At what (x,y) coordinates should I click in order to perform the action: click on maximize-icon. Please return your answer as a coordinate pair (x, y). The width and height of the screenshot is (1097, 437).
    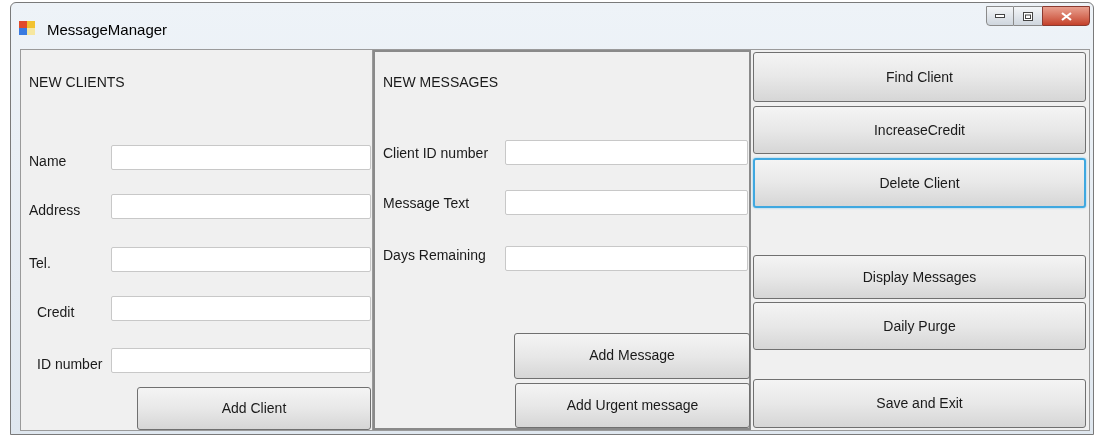
    Looking at the image, I should click on (1028, 16).